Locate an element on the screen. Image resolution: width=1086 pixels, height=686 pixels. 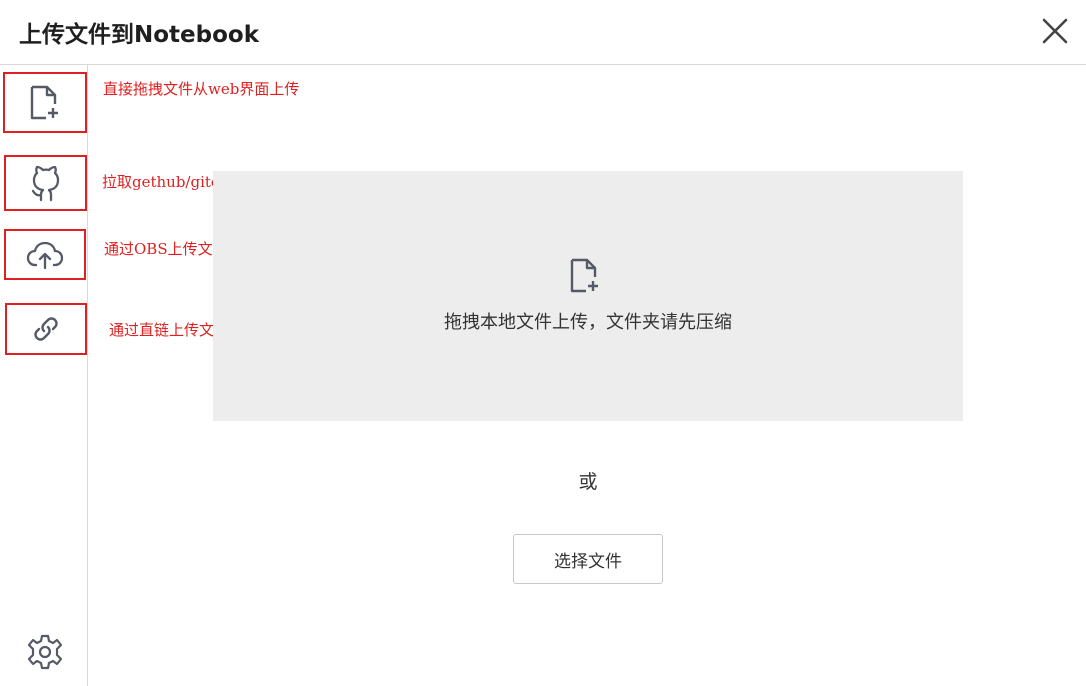
sidebar-item-link is located at coordinates (46, 329).